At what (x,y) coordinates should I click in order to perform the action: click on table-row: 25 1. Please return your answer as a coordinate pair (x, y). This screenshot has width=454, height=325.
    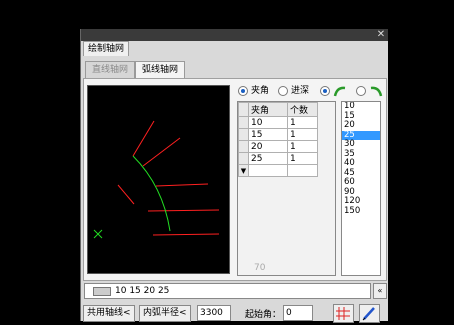
    Looking at the image, I should click on (278, 158).